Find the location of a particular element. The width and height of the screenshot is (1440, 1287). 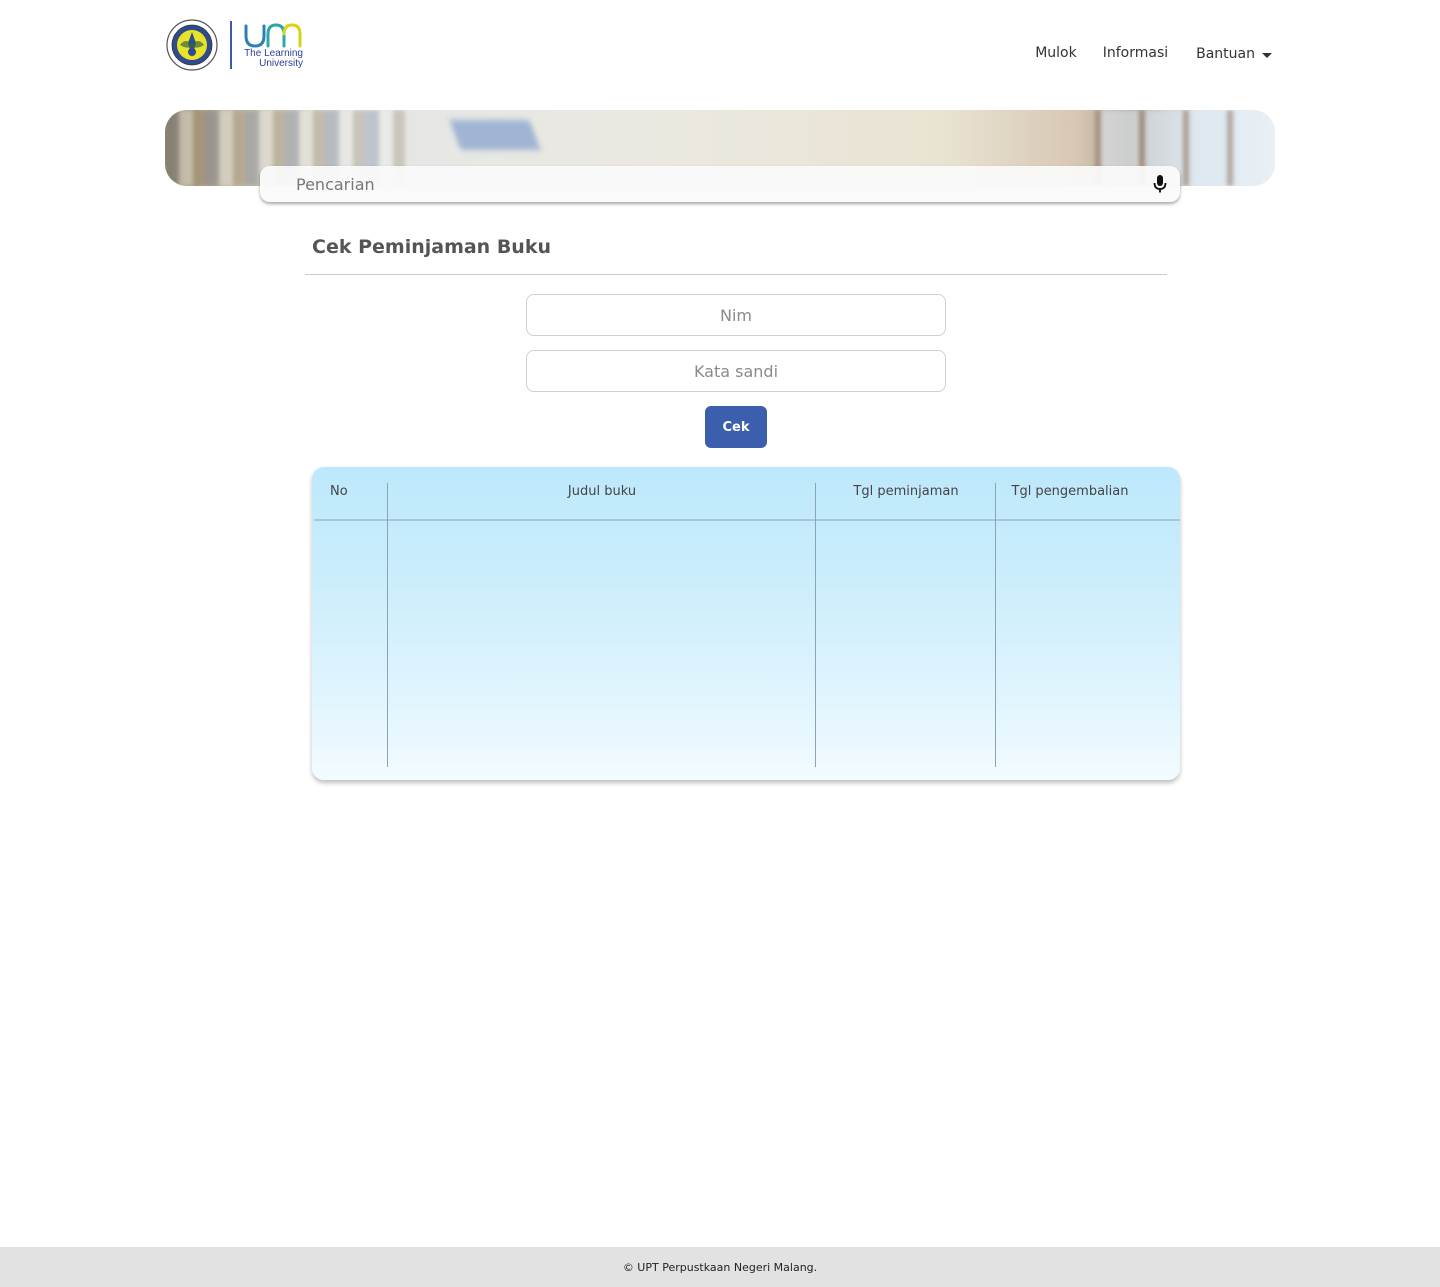

top-navigation: Mulok Informasi Bantuan is located at coordinates (1153, 53).